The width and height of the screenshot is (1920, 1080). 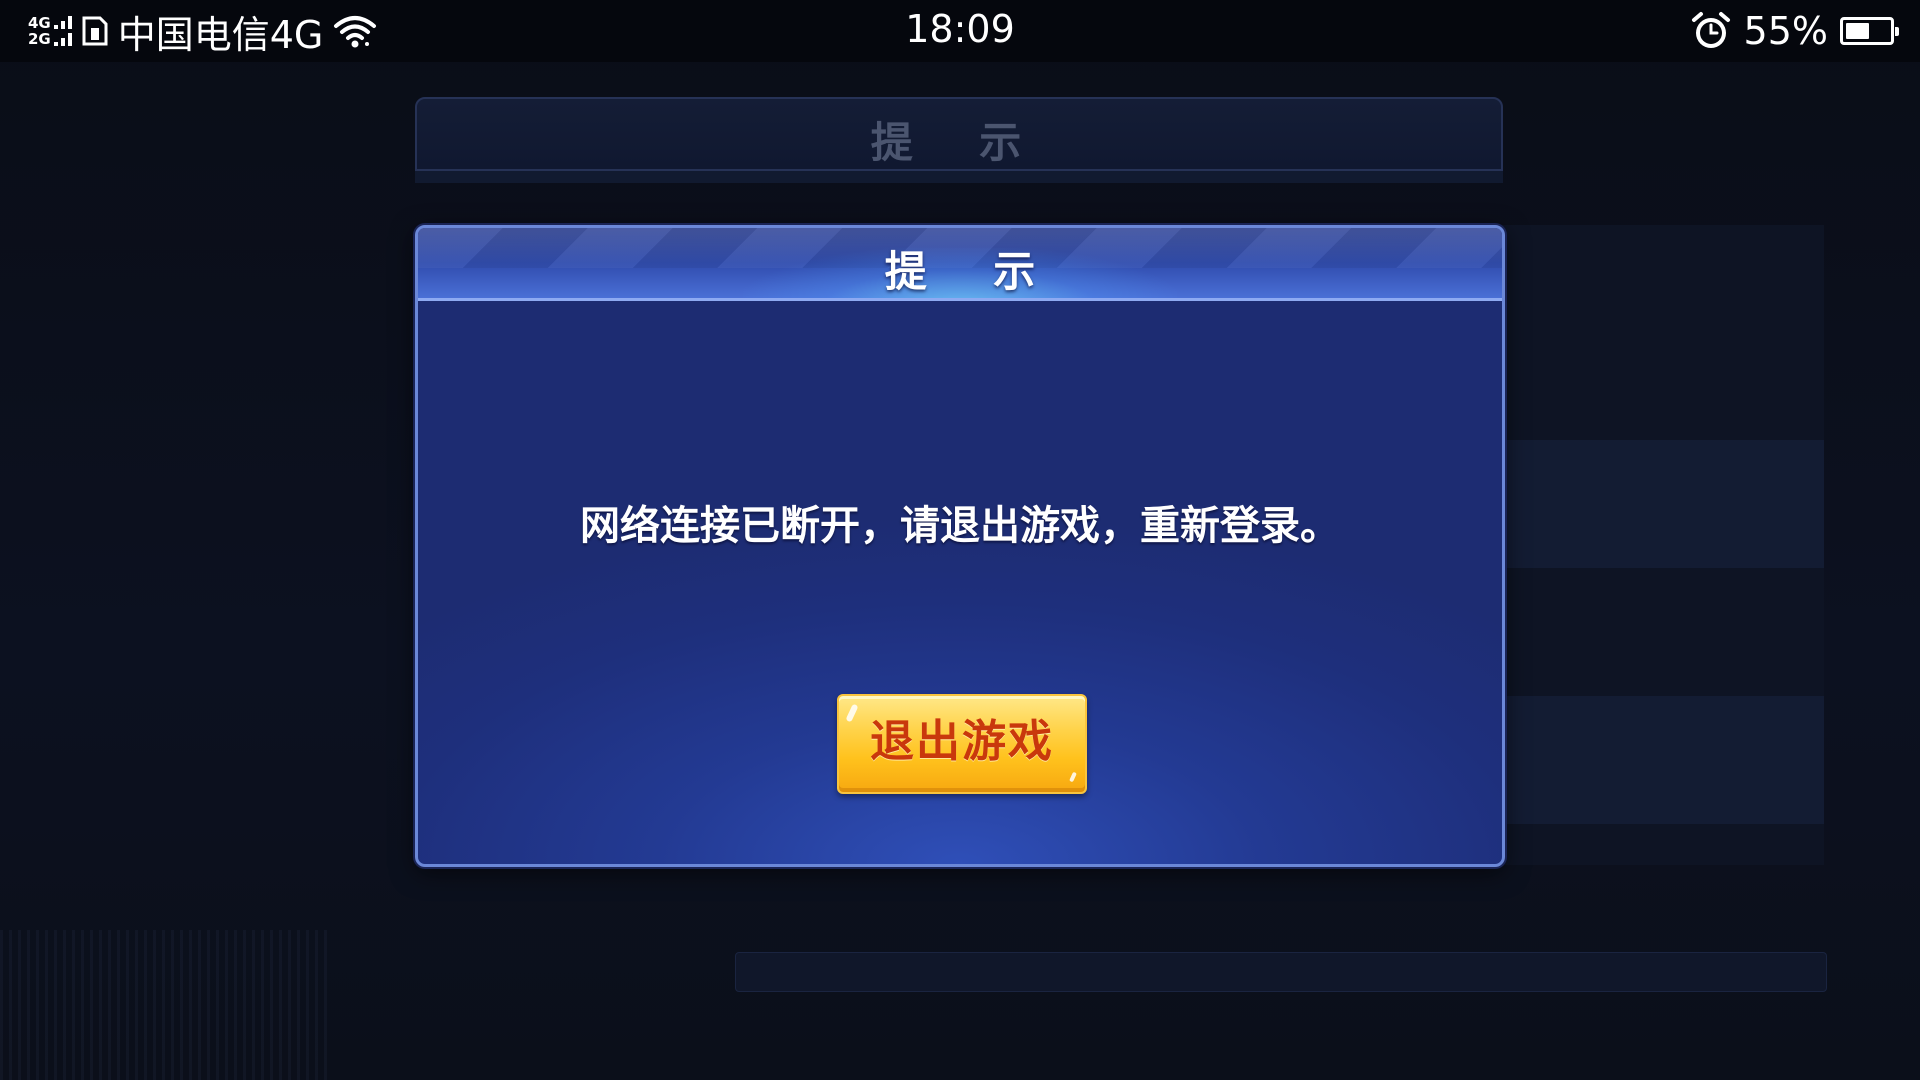 I want to click on dialog-header: 提 示, so click(x=960, y=264).